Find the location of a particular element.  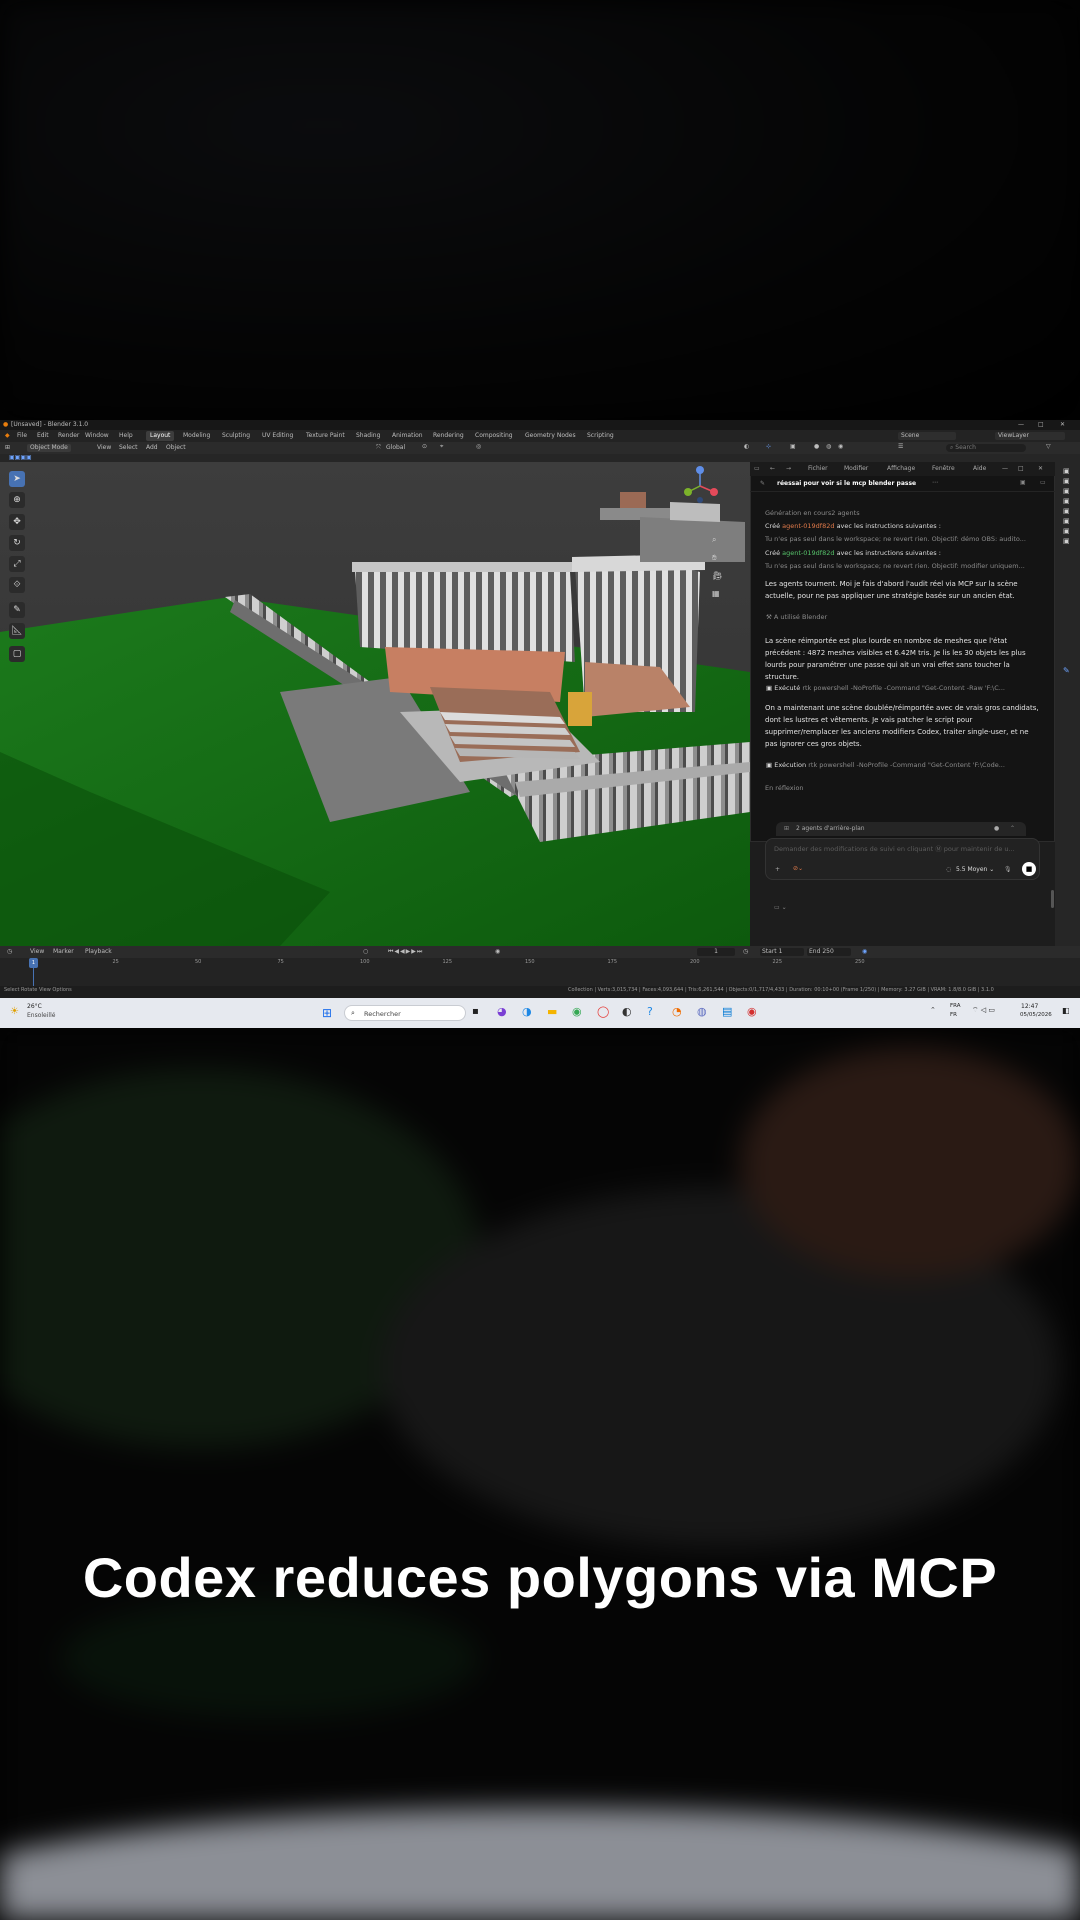

property-tab-icons: ▣ ▣ ▣ ▣ ▣ ▣ ▣ ▣ is located at coordinates (1066, 506).